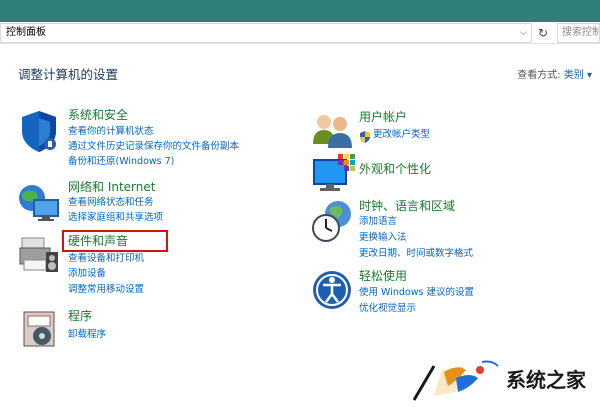 This screenshot has height=407, width=600. I want to click on address-bar-row: 控制面板 ⌵ ↻ 搜索控制面板, so click(300, 33).